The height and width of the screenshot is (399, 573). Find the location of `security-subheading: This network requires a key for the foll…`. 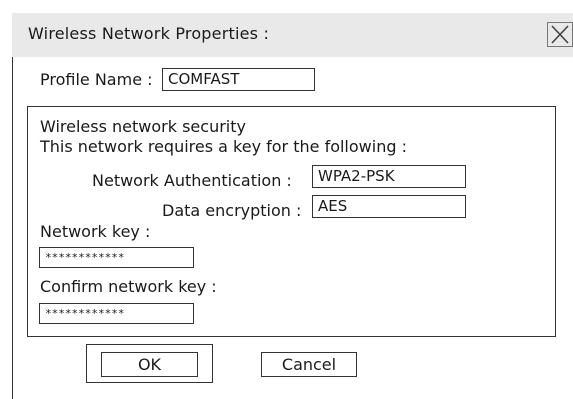

security-subheading: This network requires a key for the foll… is located at coordinates (223, 146).